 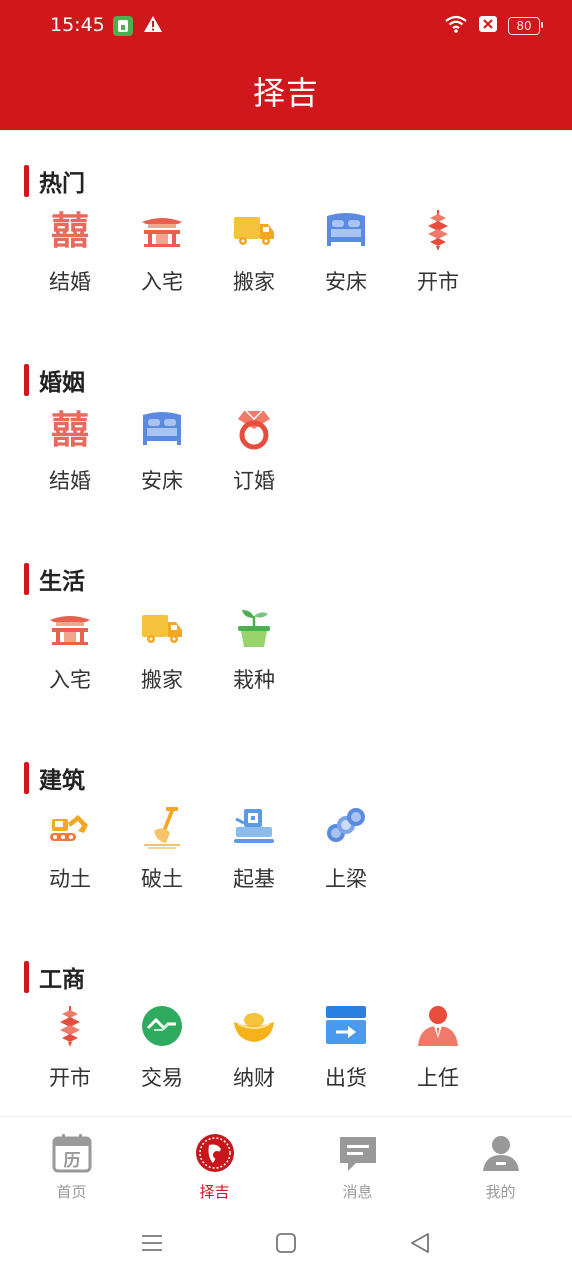 I want to click on plant-pot-icon, so click(x=254, y=628).